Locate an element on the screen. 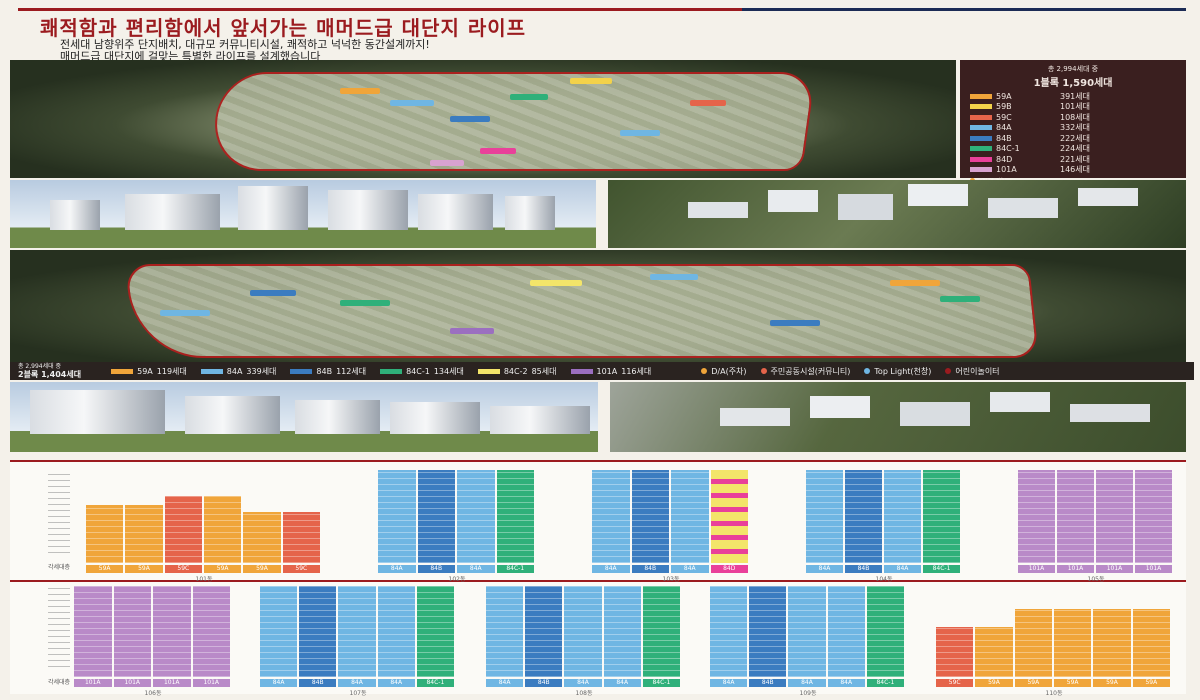 The width and height of the screenshot is (1200, 700). legend-row: 84B 112세대 is located at coordinates (328, 371).